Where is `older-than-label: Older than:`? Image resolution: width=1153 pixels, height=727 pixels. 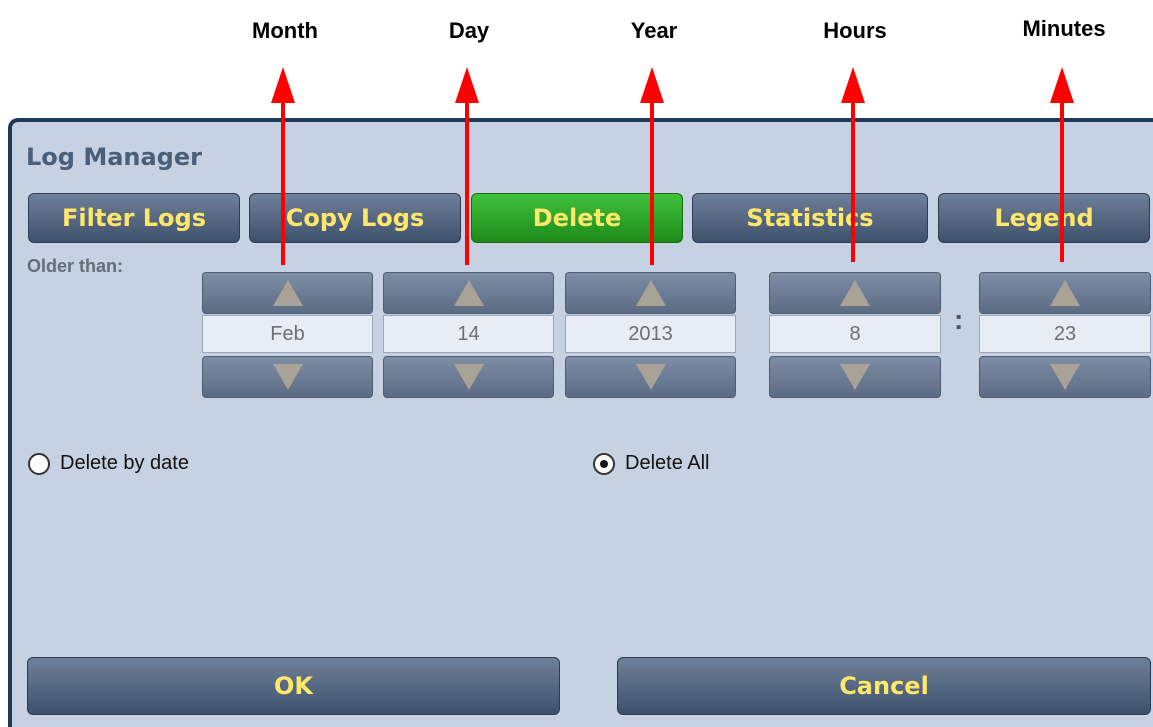
older-than-label: Older than: is located at coordinates (75, 266).